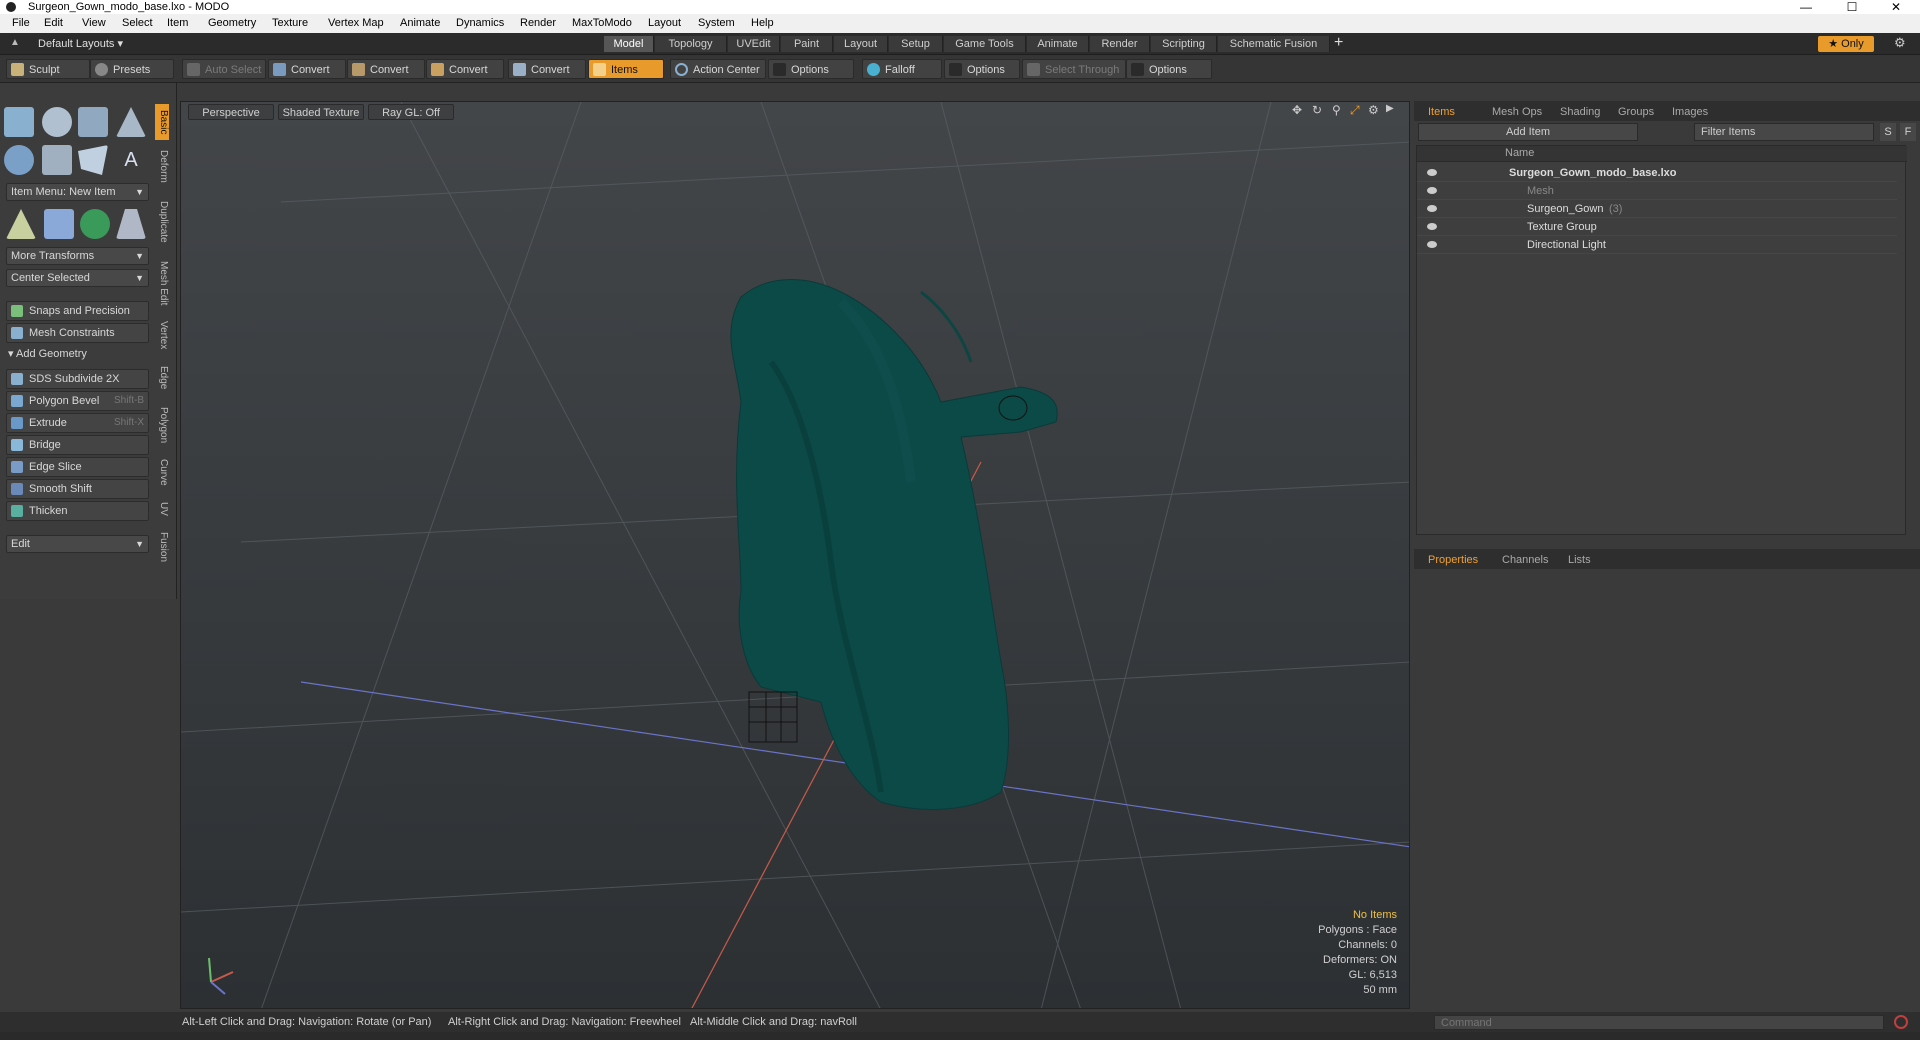  I want to click on menu-item: Item, so click(177, 23).